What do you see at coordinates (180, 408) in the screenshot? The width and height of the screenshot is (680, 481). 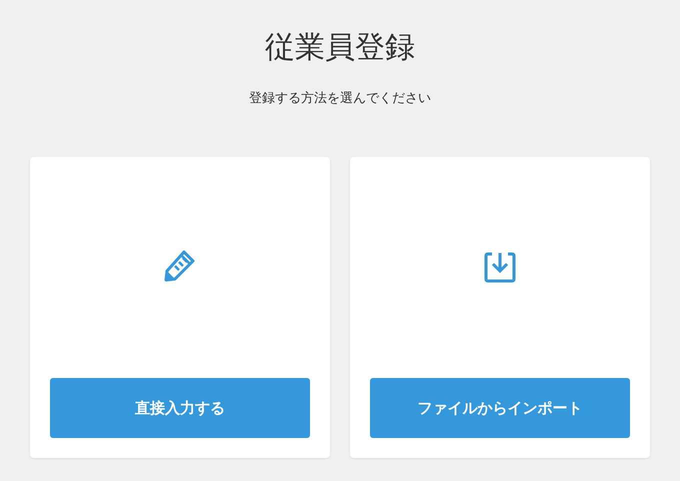 I see `option-button: 直接入力する` at bounding box center [180, 408].